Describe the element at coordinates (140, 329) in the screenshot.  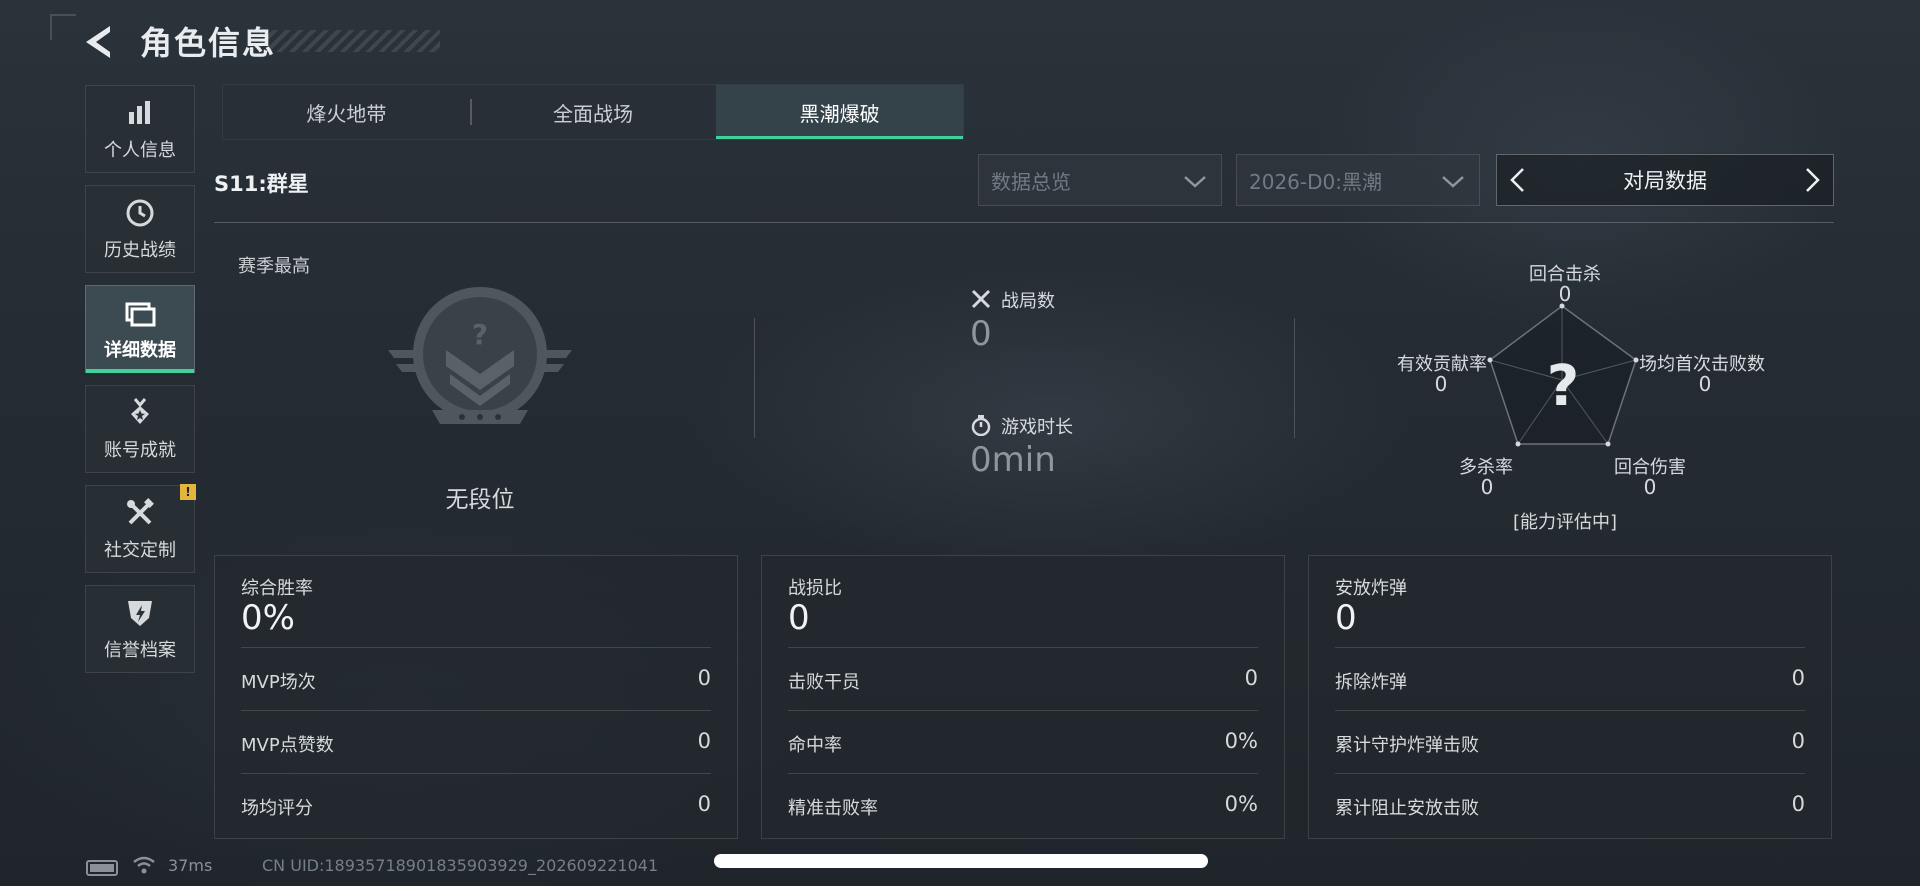
I see `sidebar-item-detailed-data: 详细数据` at that location.